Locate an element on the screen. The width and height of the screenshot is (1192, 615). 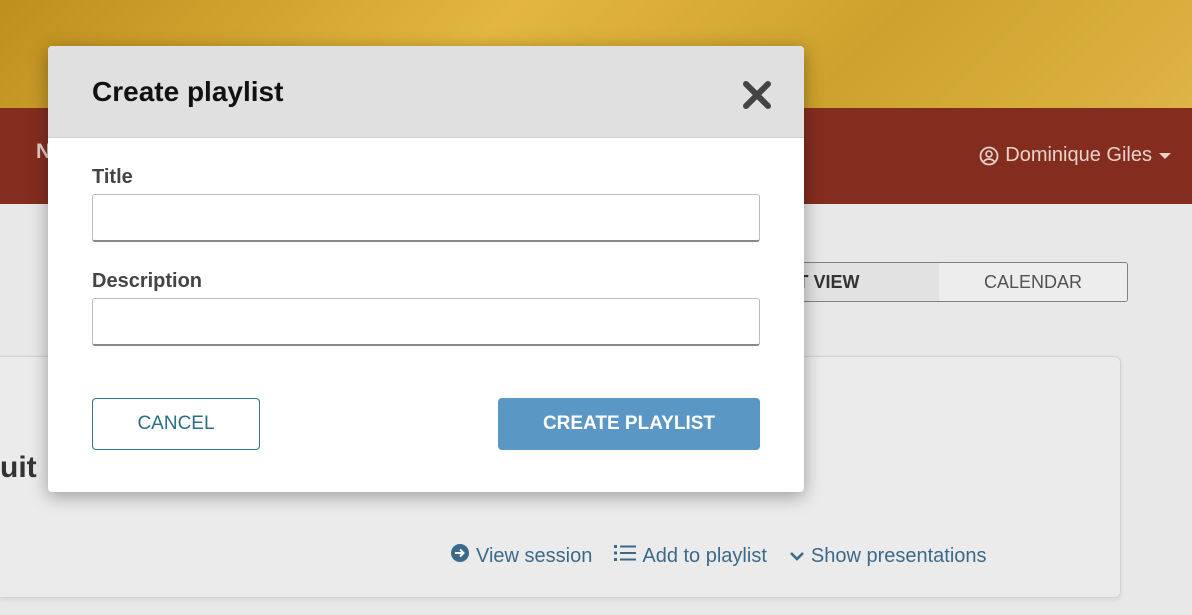
close-icon is located at coordinates (757, 98).